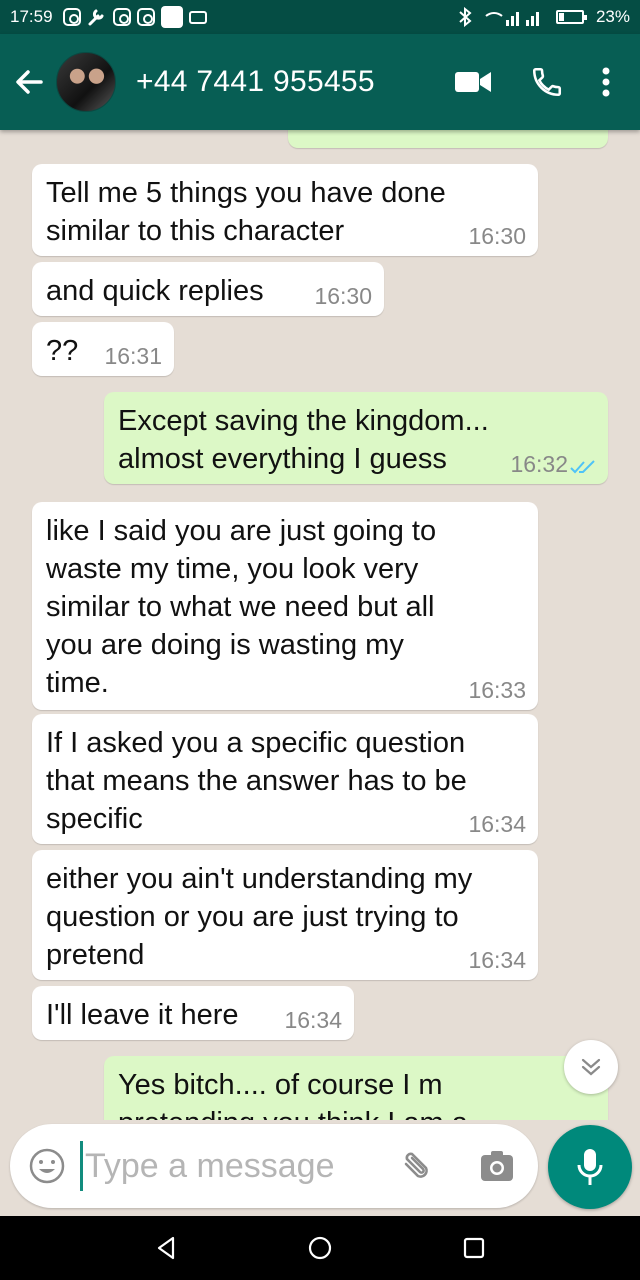  I want to click on message-text: pretend, so click(95, 955).